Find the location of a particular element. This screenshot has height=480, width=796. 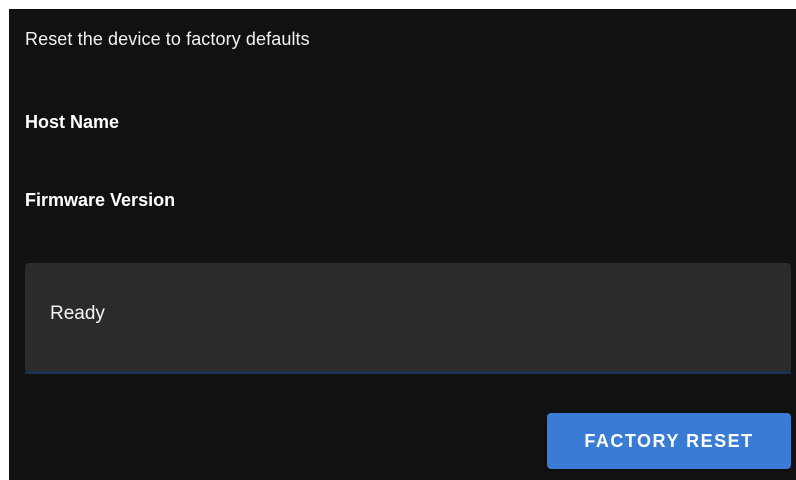

panel-description: Reset the device to factory defaults is located at coordinates (167, 39).